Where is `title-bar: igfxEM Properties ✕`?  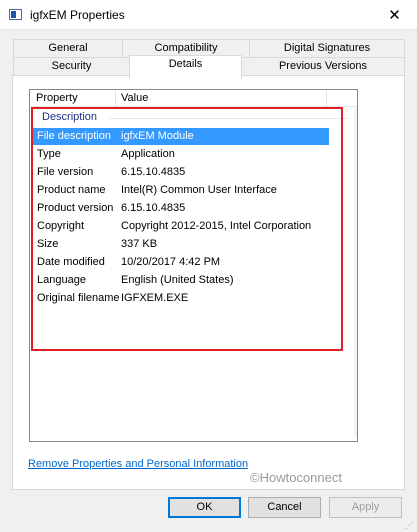
title-bar: igfxEM Properties ✕ is located at coordinates (208, 15).